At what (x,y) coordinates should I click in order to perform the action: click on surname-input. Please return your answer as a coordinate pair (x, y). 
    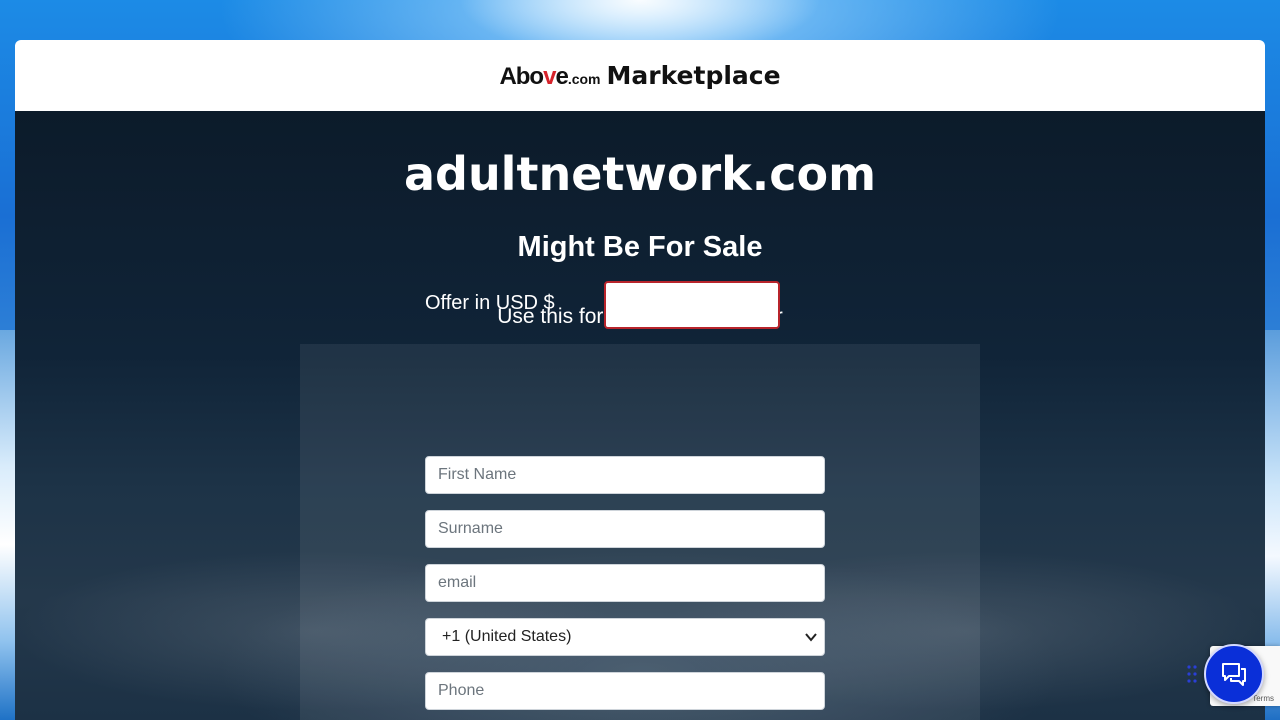
    Looking at the image, I should click on (625, 529).